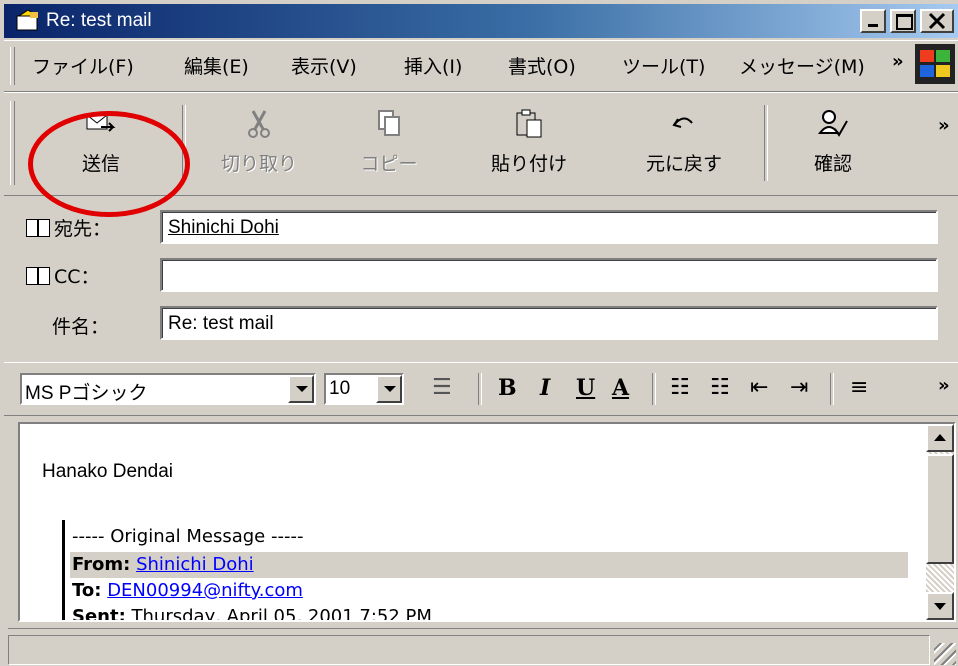 This screenshot has width=958, height=666. What do you see at coordinates (859, 387) in the screenshot?
I see `align-left-icon: ≡` at bounding box center [859, 387].